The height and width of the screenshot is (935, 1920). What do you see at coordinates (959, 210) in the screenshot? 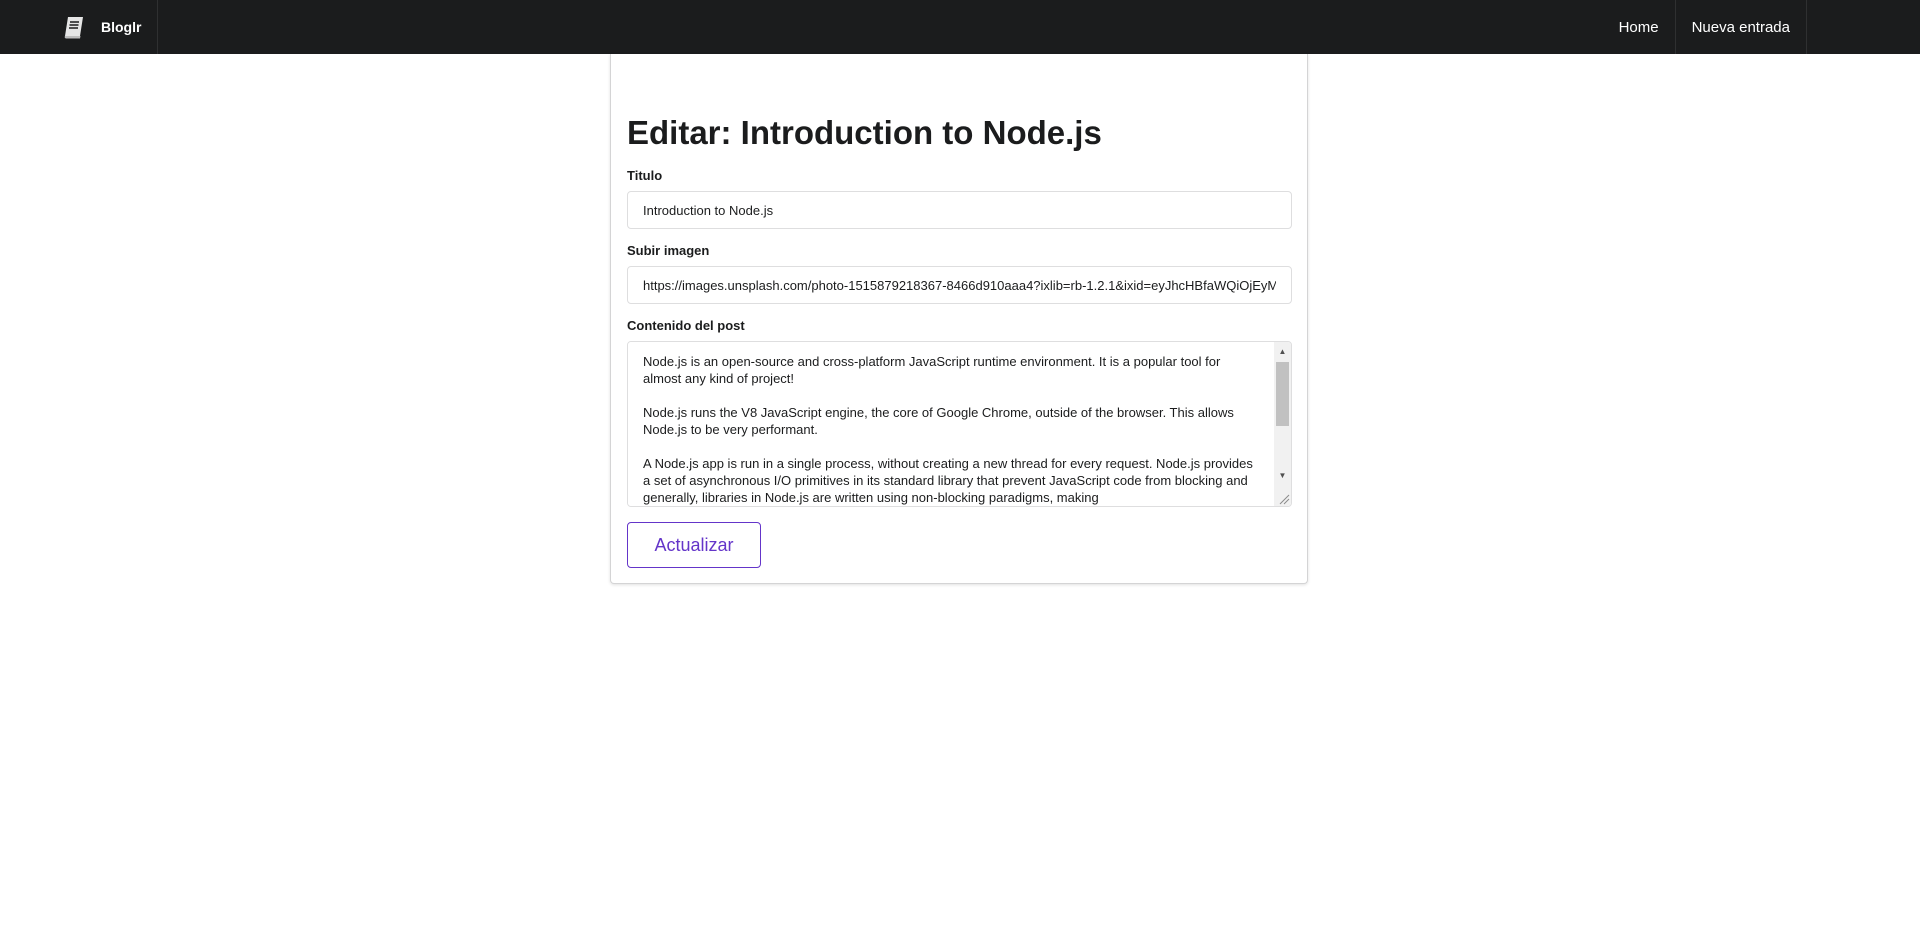
I see `title-input` at bounding box center [959, 210].